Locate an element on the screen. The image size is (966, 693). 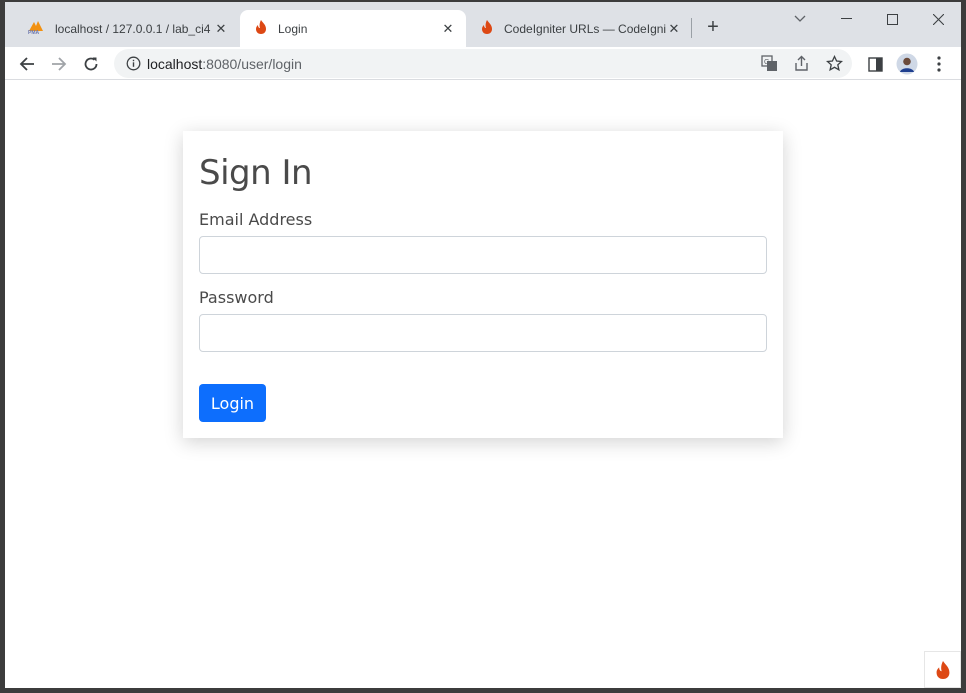
tab-title: Login is located at coordinates (293, 28).